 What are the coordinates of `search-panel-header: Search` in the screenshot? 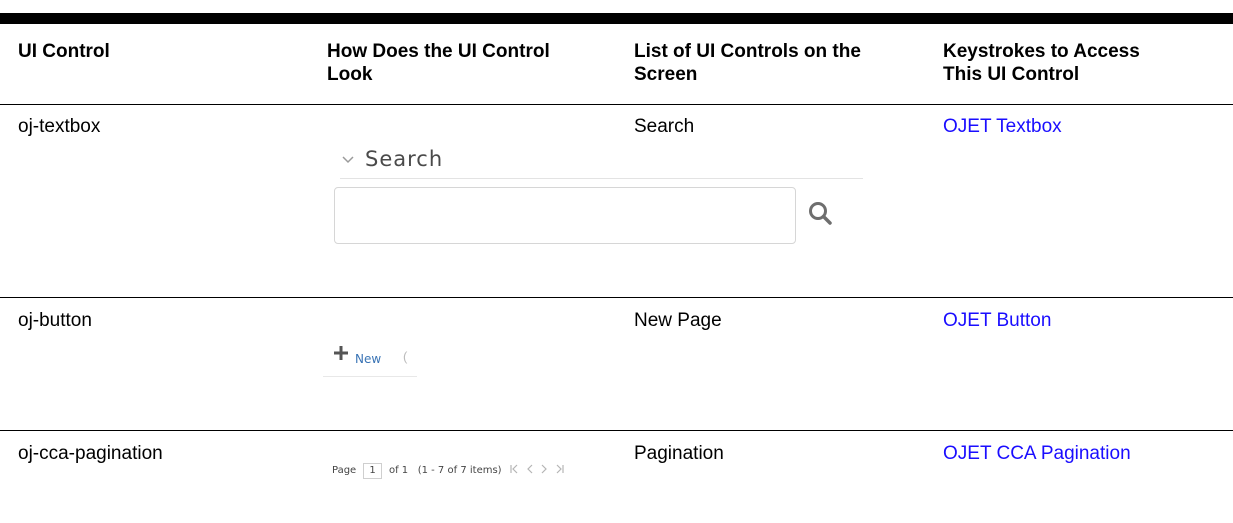 It's located at (601, 162).